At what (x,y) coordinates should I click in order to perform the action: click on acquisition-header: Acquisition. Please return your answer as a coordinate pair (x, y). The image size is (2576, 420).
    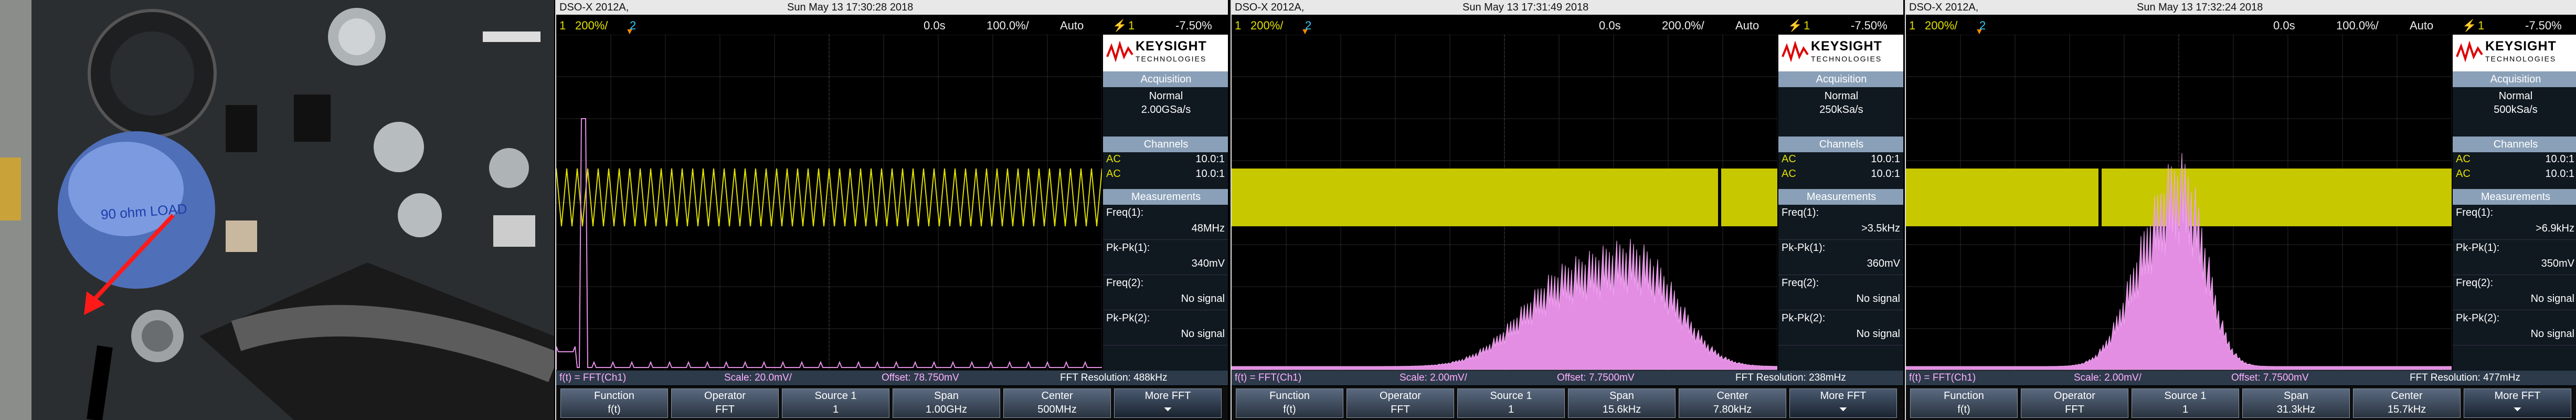
    Looking at the image, I should click on (1165, 79).